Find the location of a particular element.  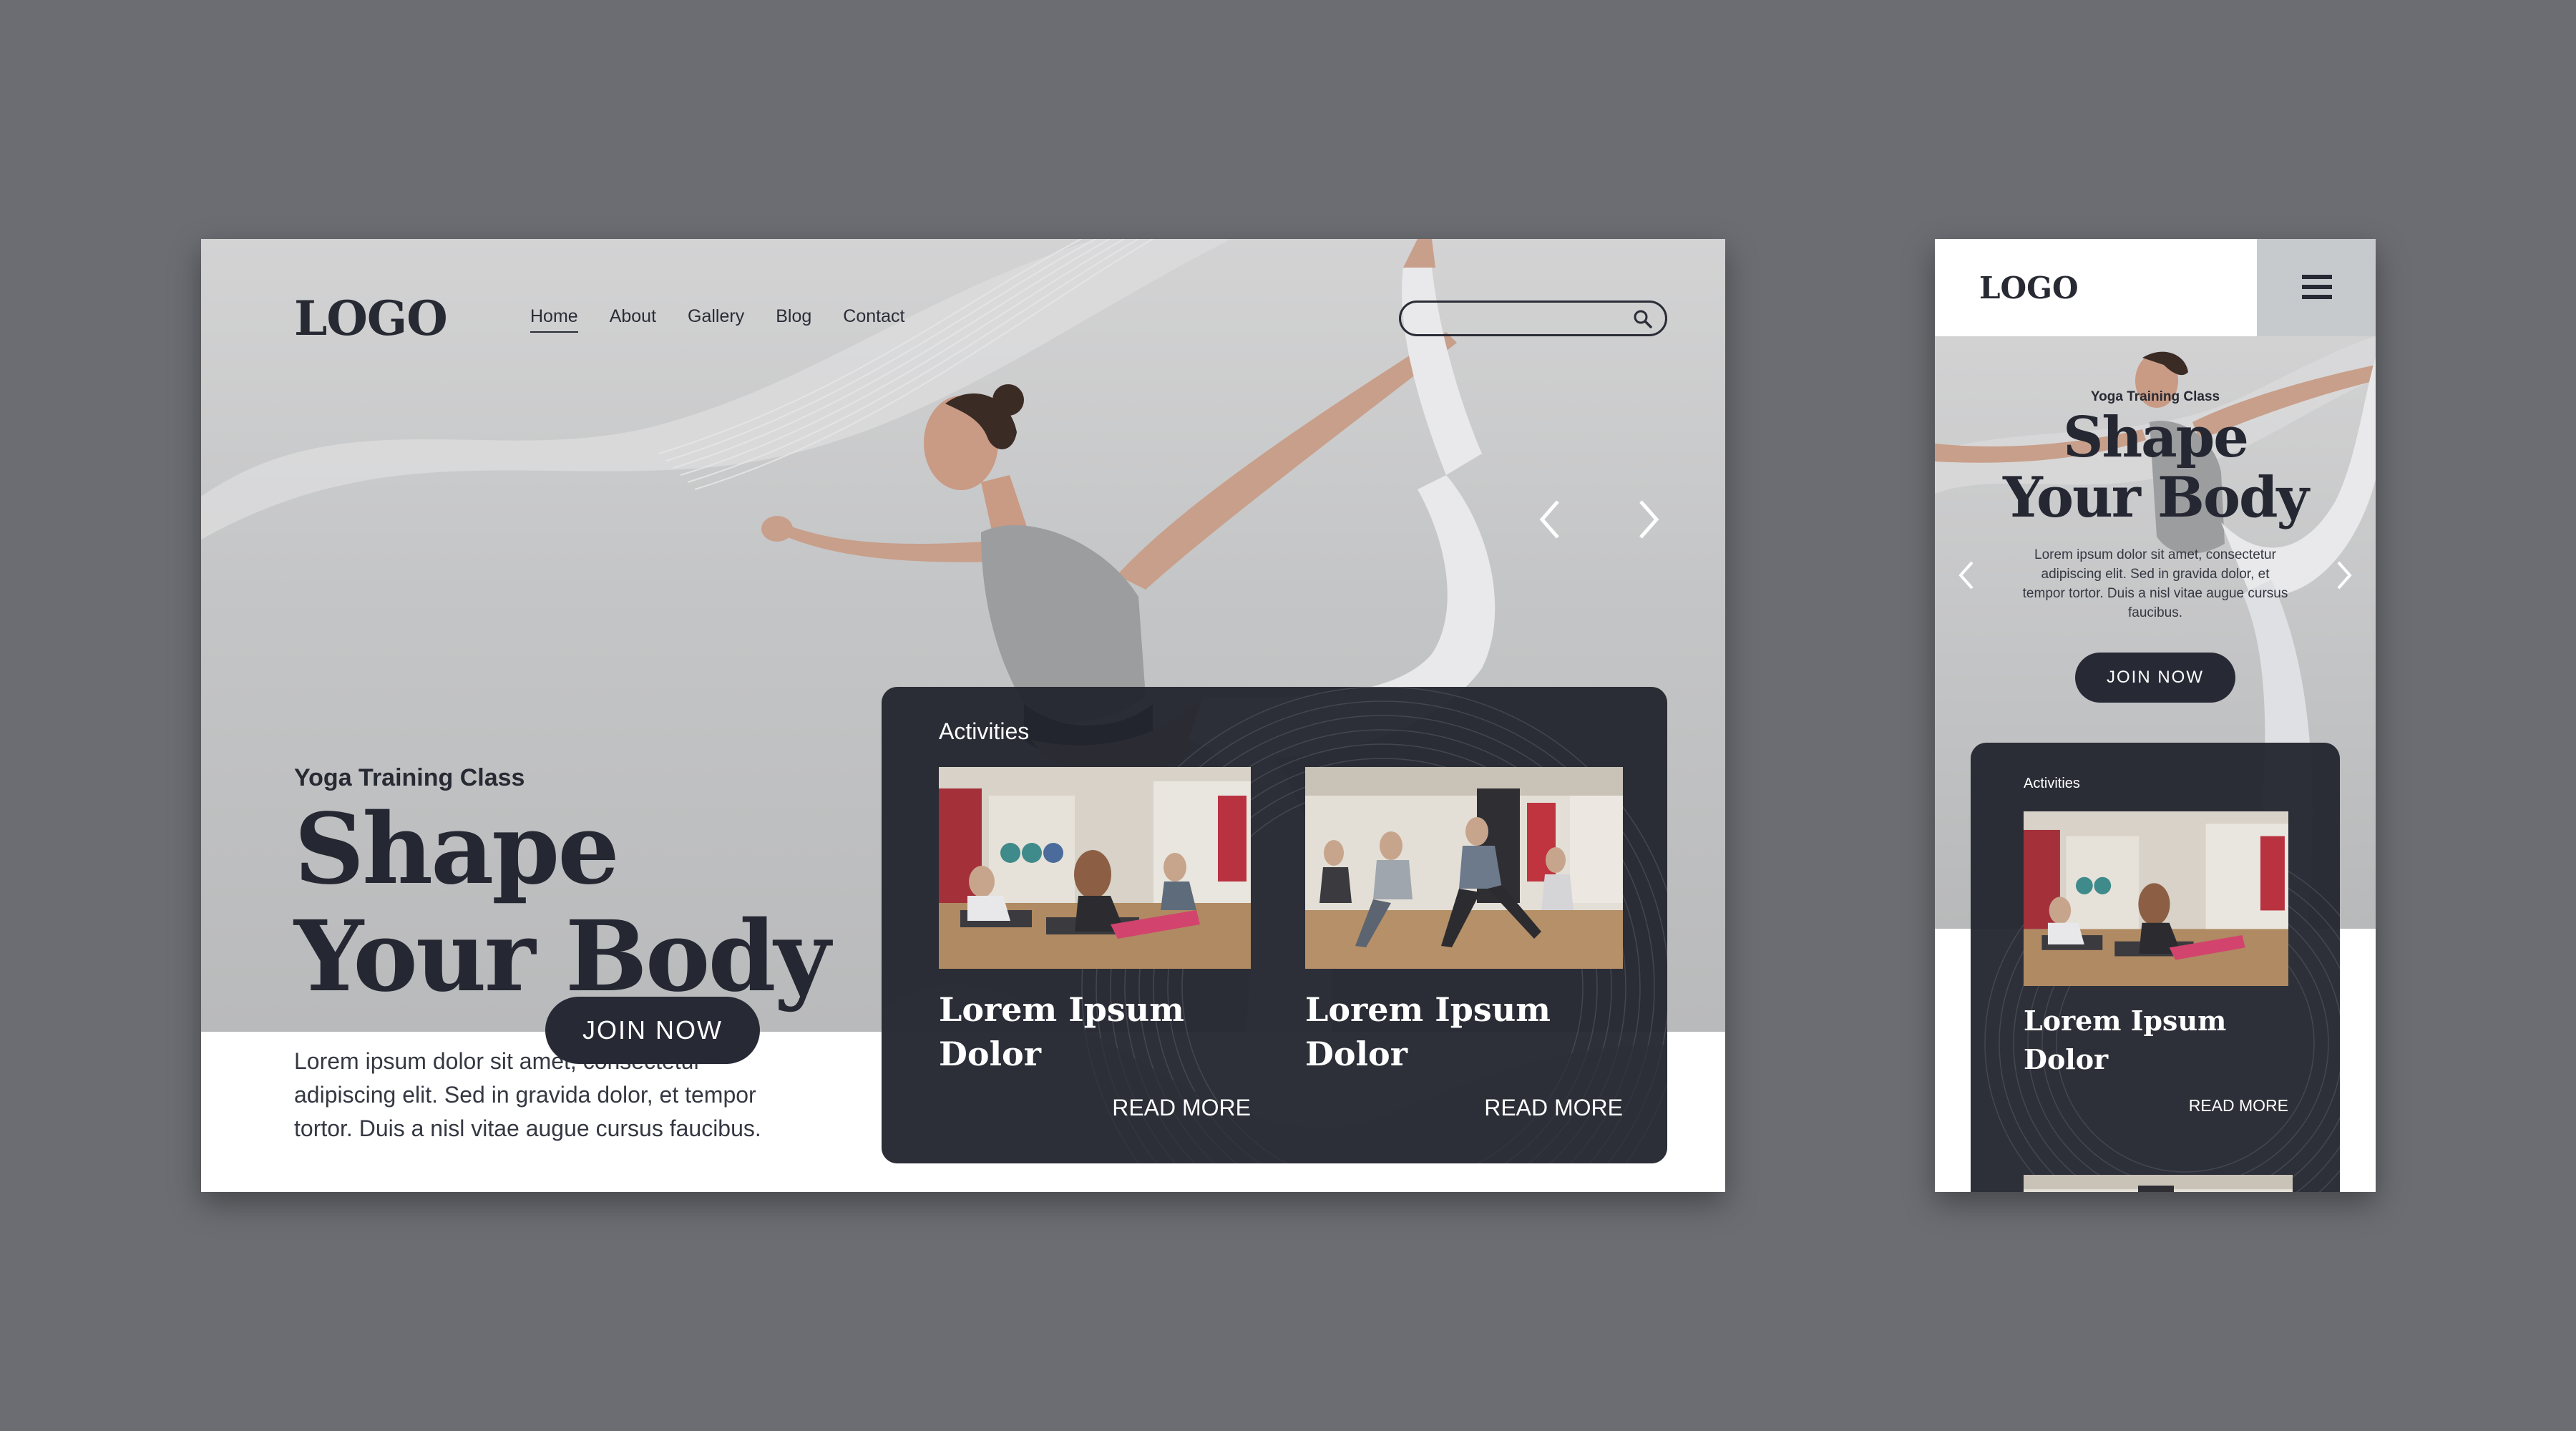

main-nav: Home About Gallery Blog Contact is located at coordinates (717, 319).